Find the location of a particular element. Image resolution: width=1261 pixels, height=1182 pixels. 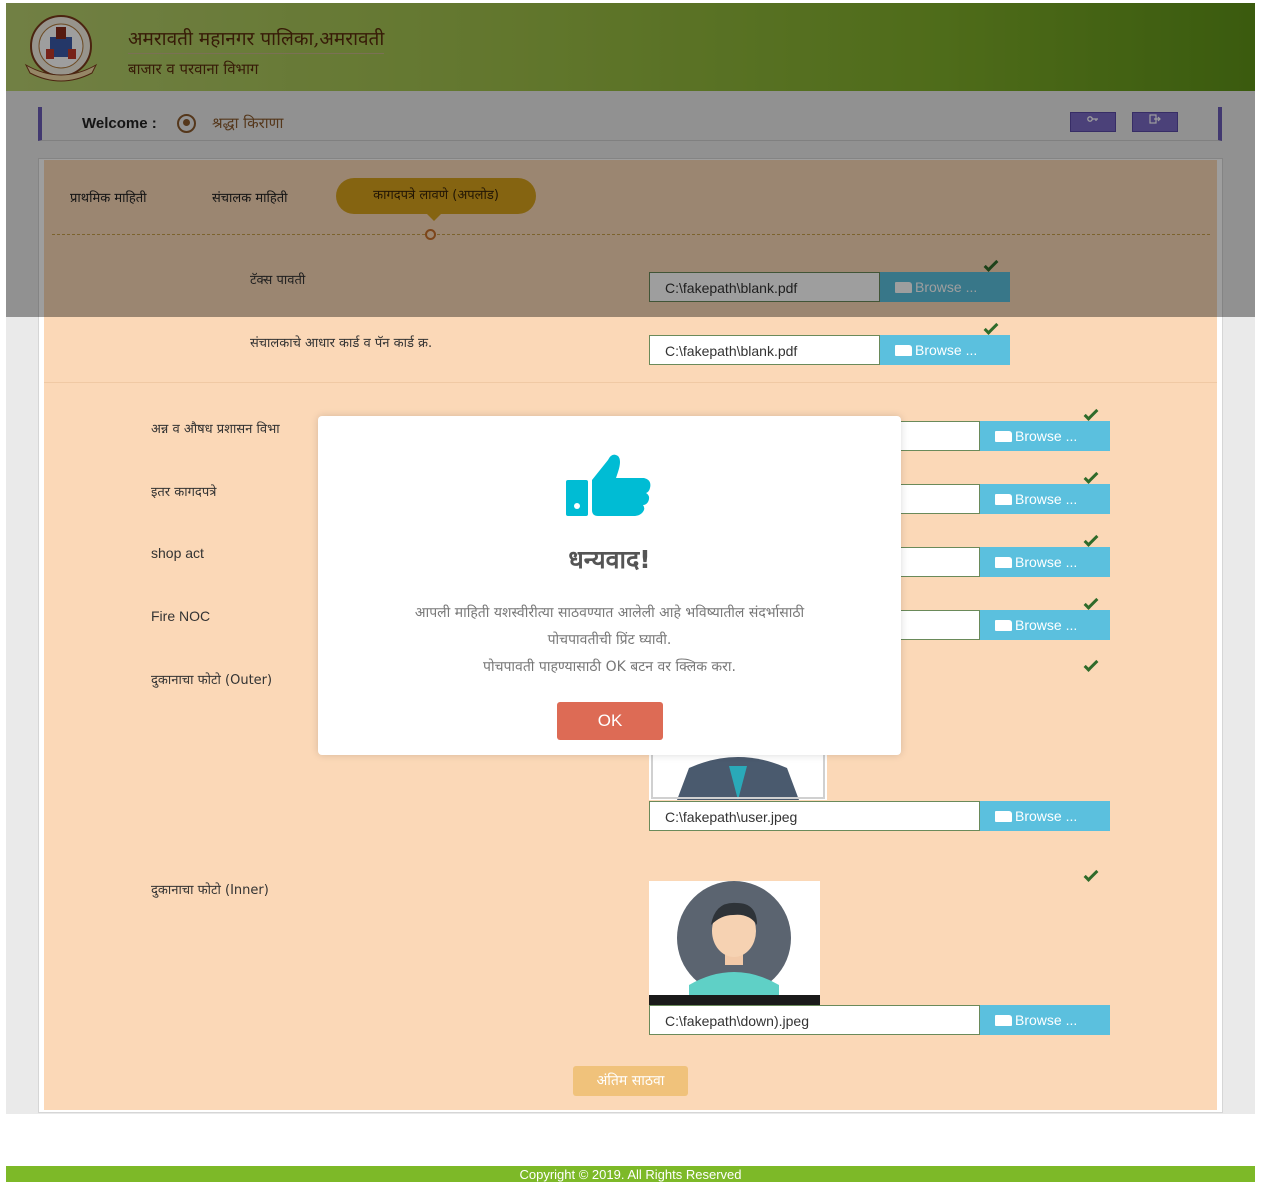

label-fire-noc: Fire NOC is located at coordinates (181, 616).